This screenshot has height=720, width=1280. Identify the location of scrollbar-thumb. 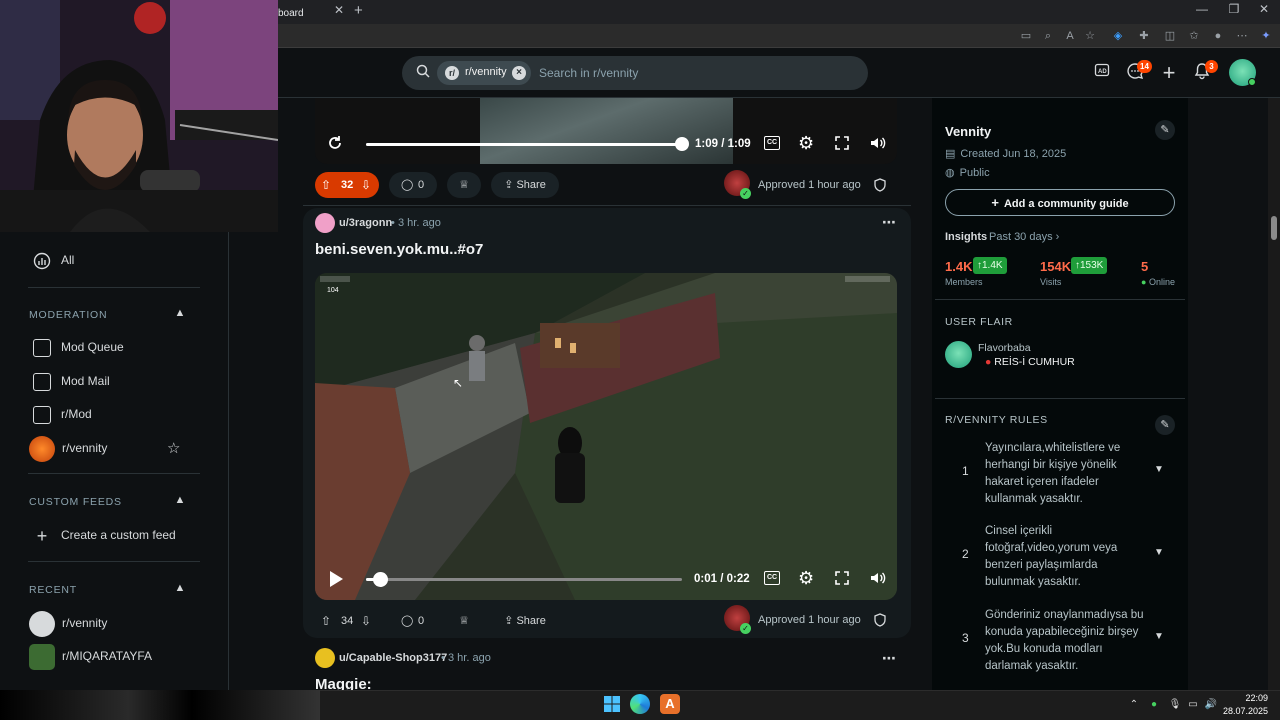
(1274, 228).